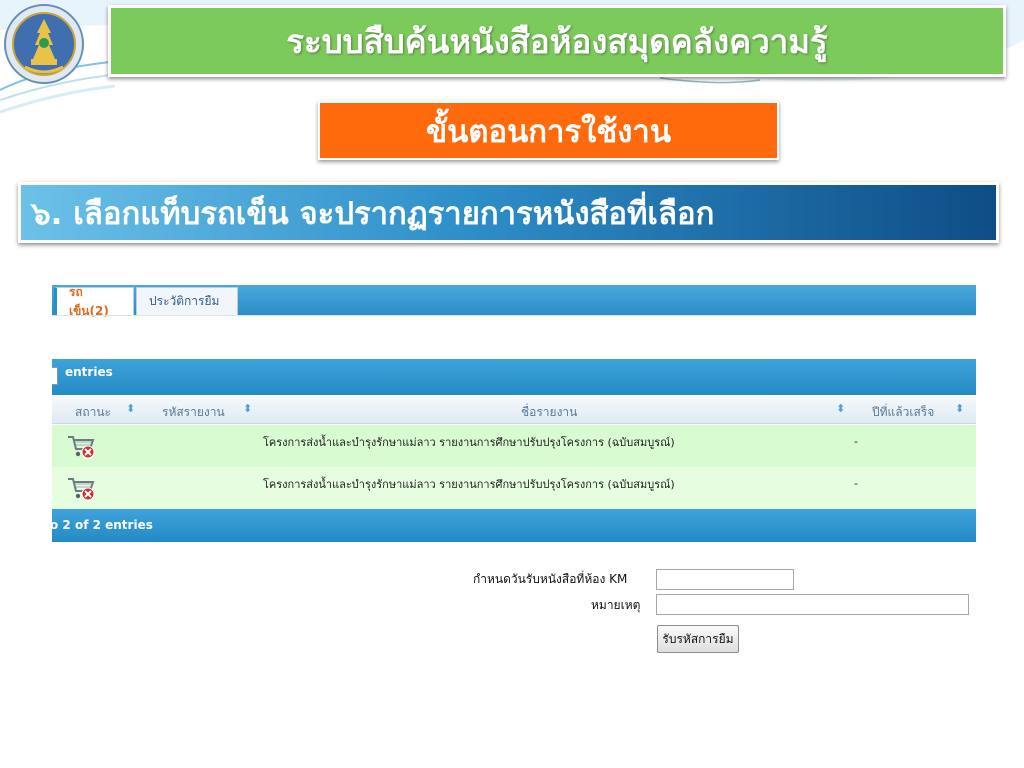 This screenshot has height=768, width=1024. Describe the element at coordinates (549, 412) in the screenshot. I see `column-header-name: ชื่อรายงาน` at that location.